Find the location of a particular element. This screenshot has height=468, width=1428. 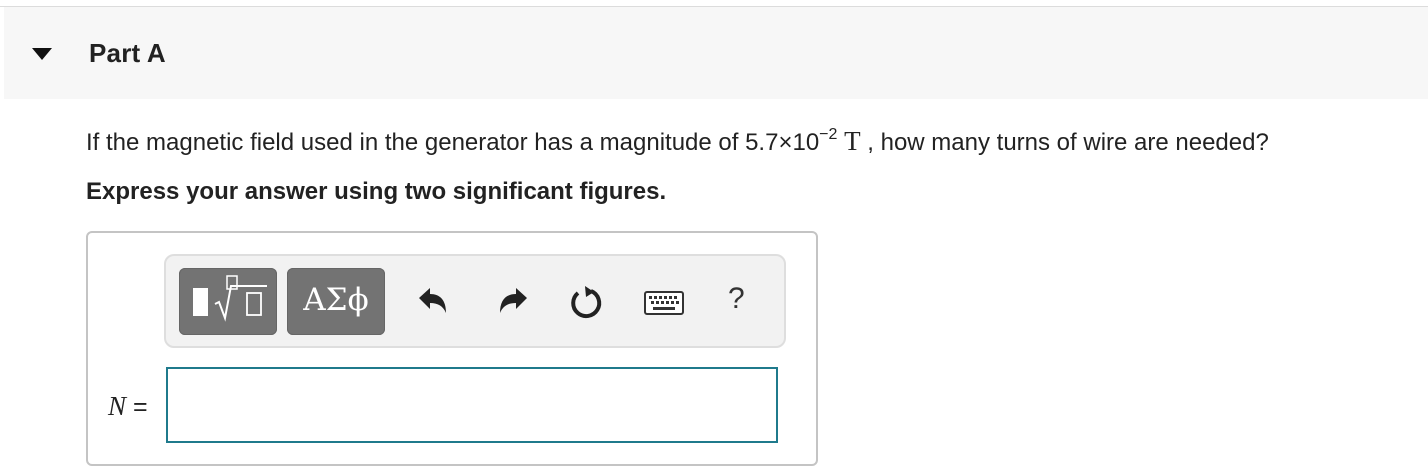

answer-equals: = is located at coordinates (137, 407).